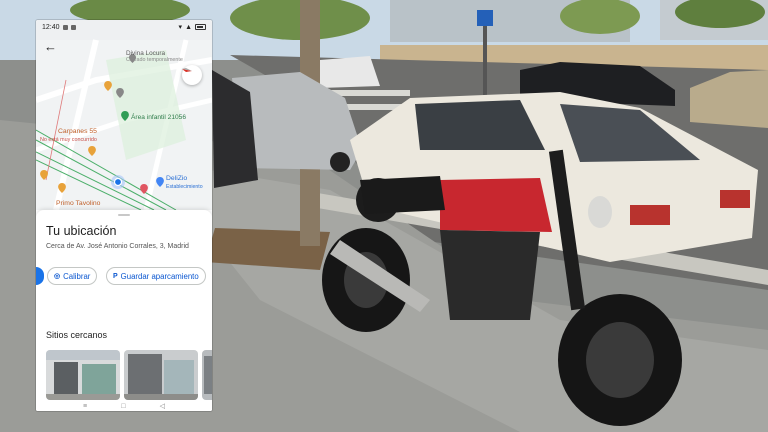  Describe the element at coordinates (51, 27) in the screenshot. I see `status-time: 12:40` at that location.